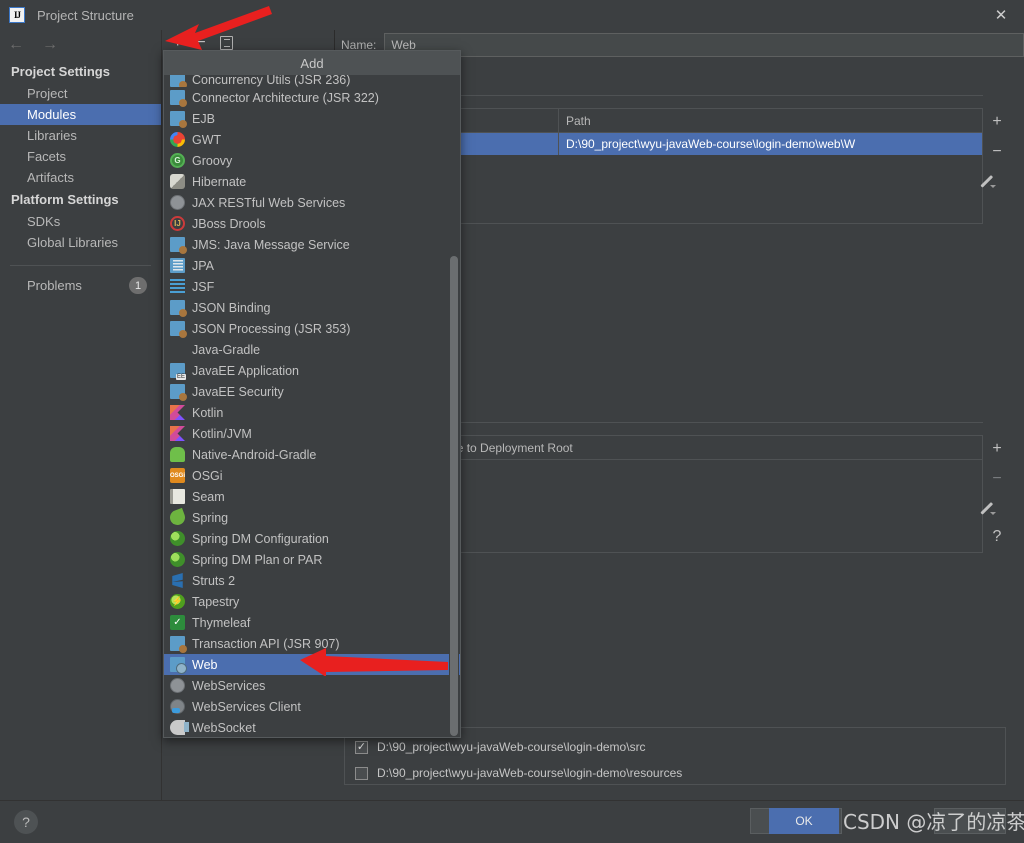  I want to click on add-facet-button: +, so click(177, 43).